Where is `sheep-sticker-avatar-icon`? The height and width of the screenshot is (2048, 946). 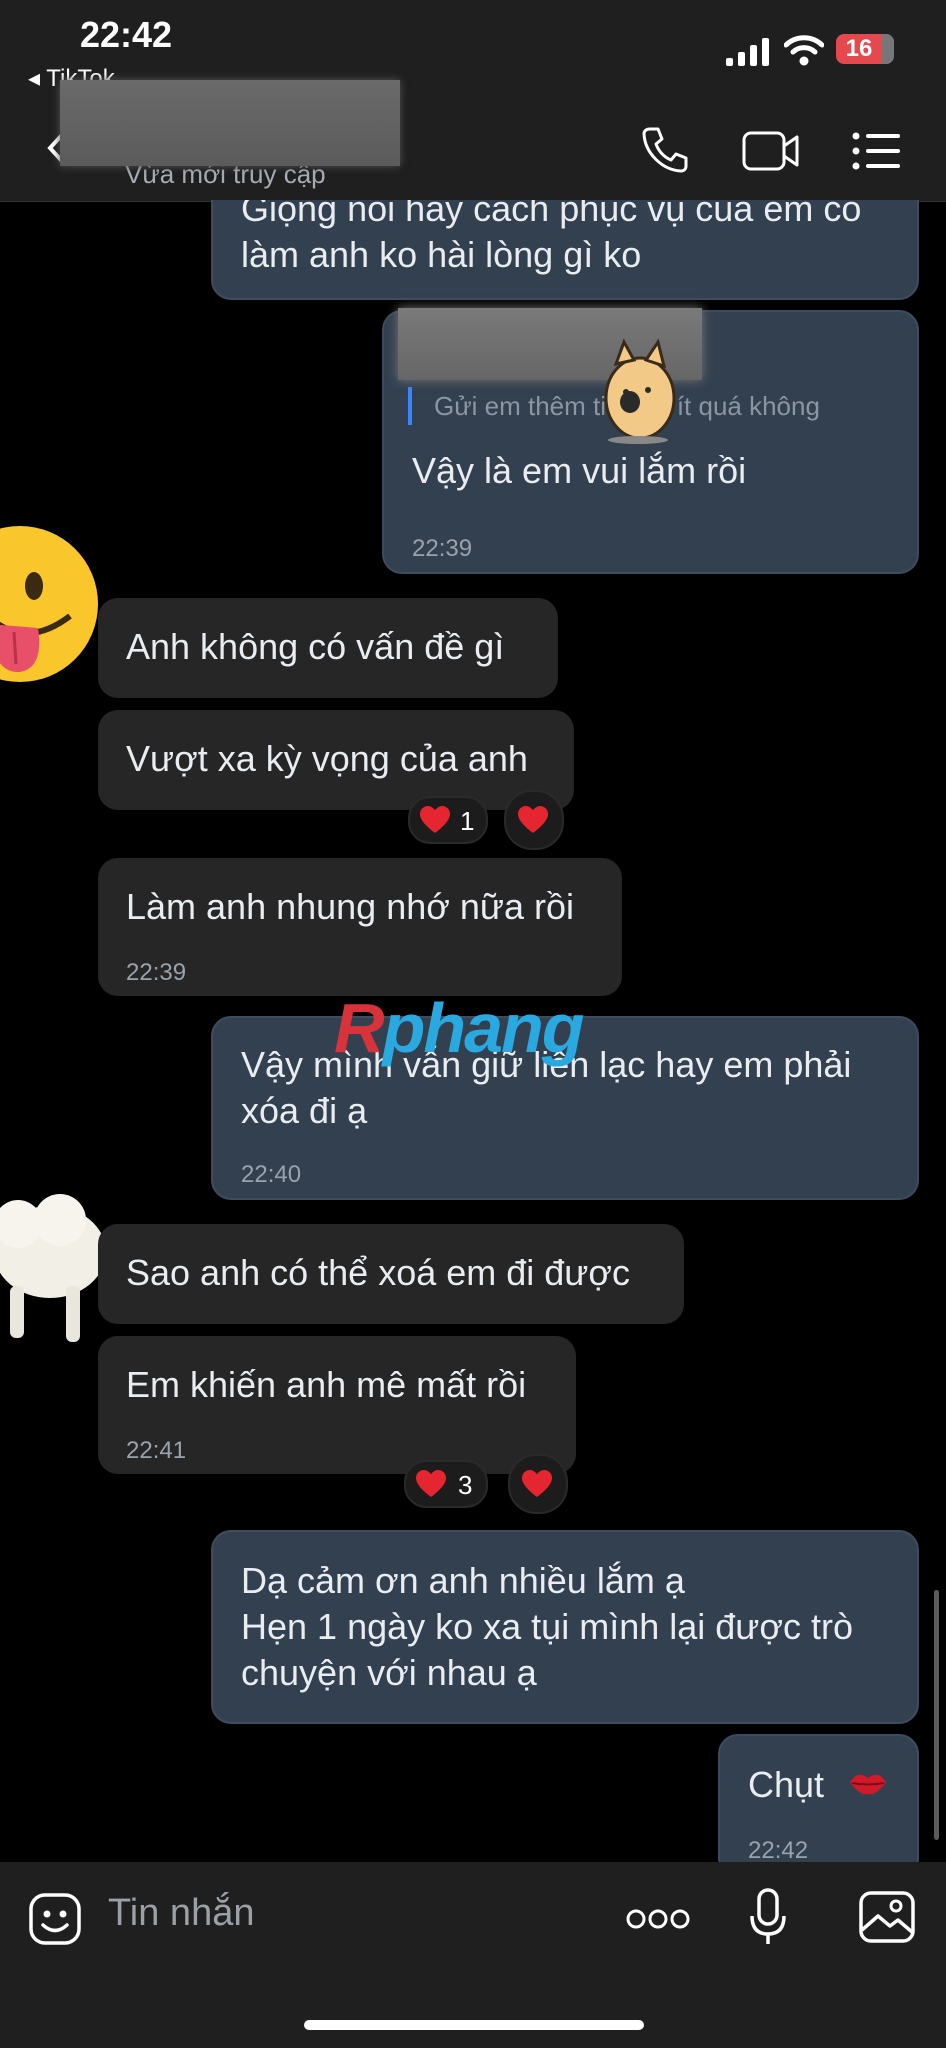 sheep-sticker-avatar-icon is located at coordinates (53, 1268).